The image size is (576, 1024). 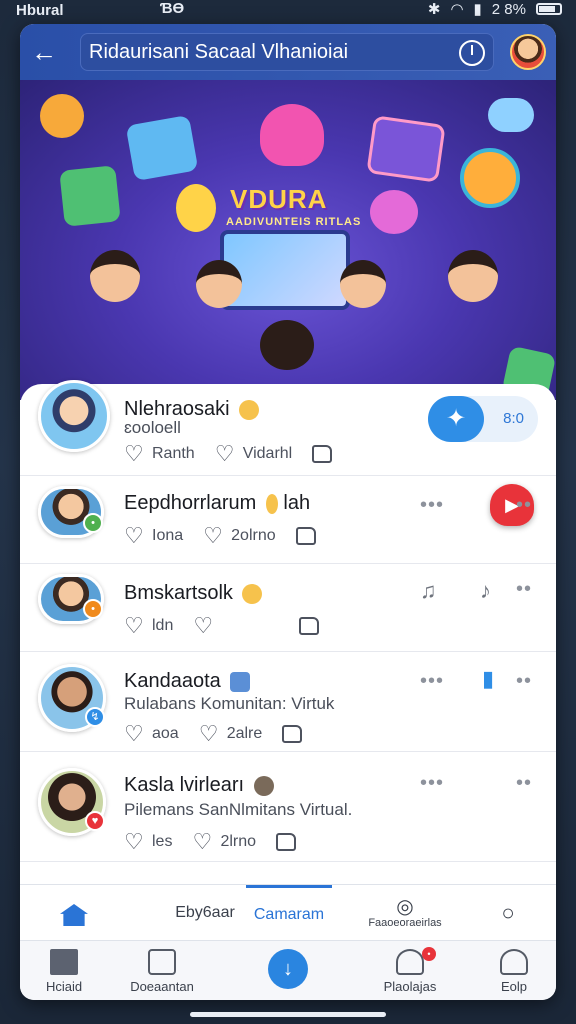 I want to click on music-note-icon: ♫, so click(x=428, y=591).